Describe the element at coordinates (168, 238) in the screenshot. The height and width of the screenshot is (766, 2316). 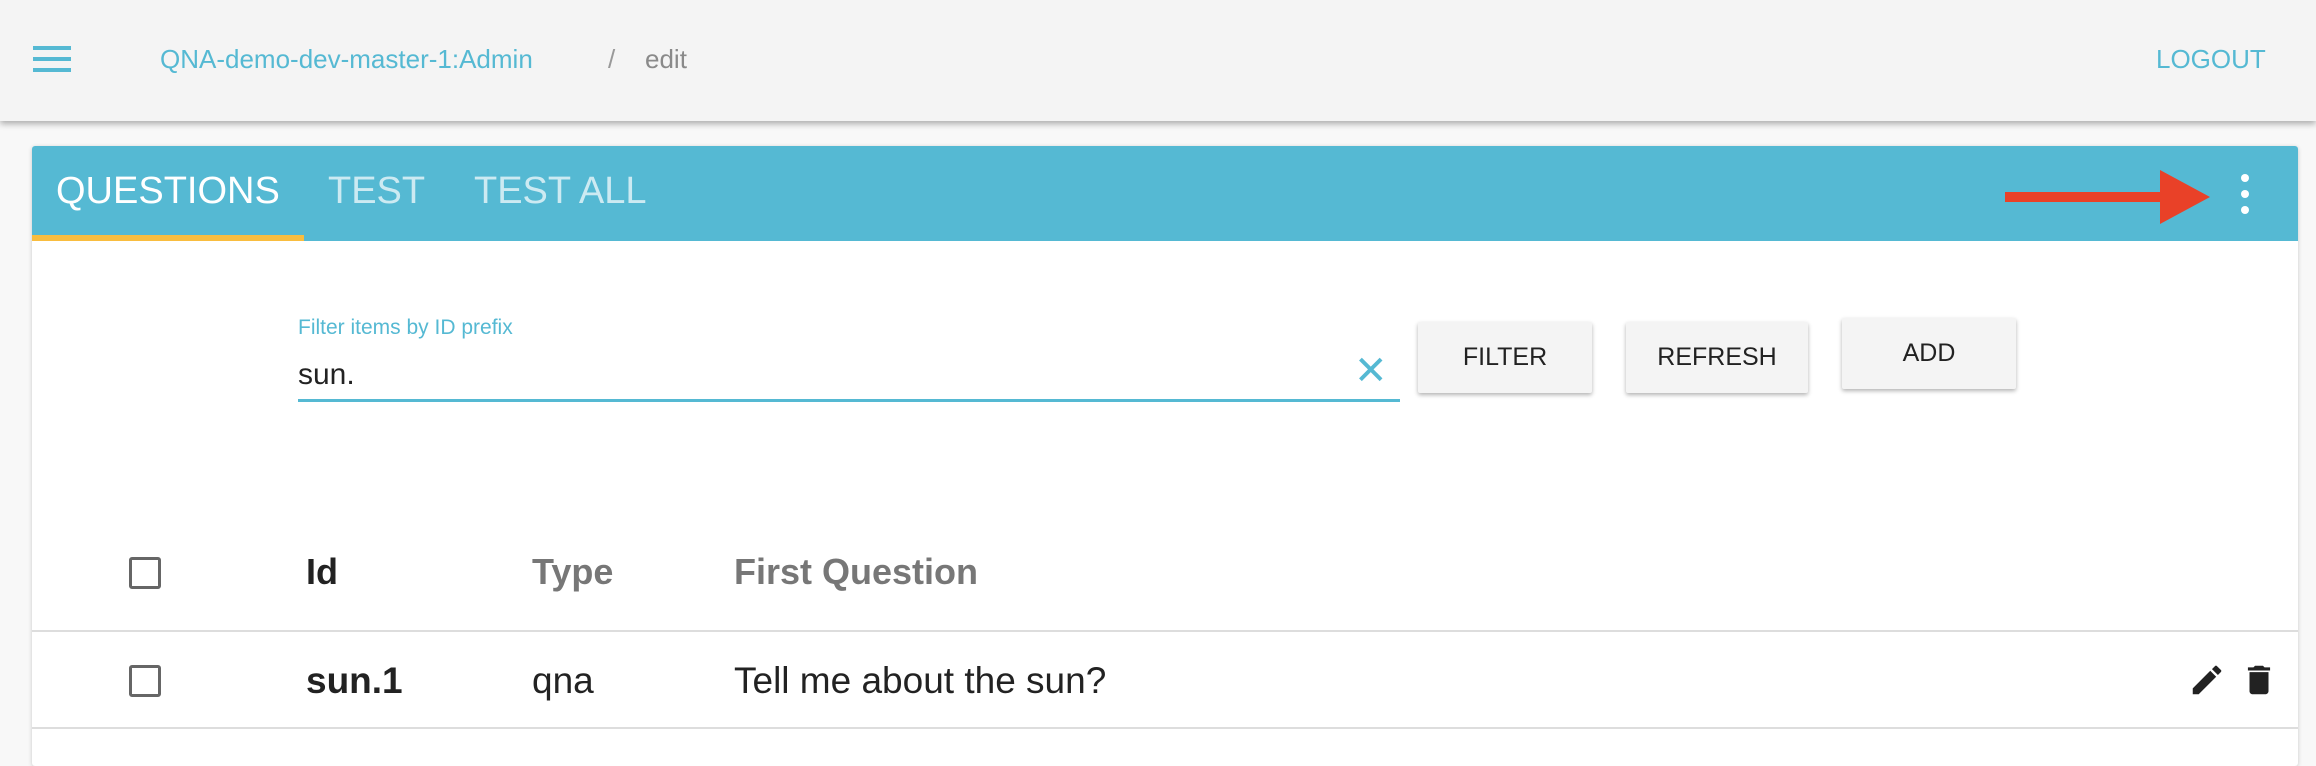
I see `active-tab-indicator` at that location.